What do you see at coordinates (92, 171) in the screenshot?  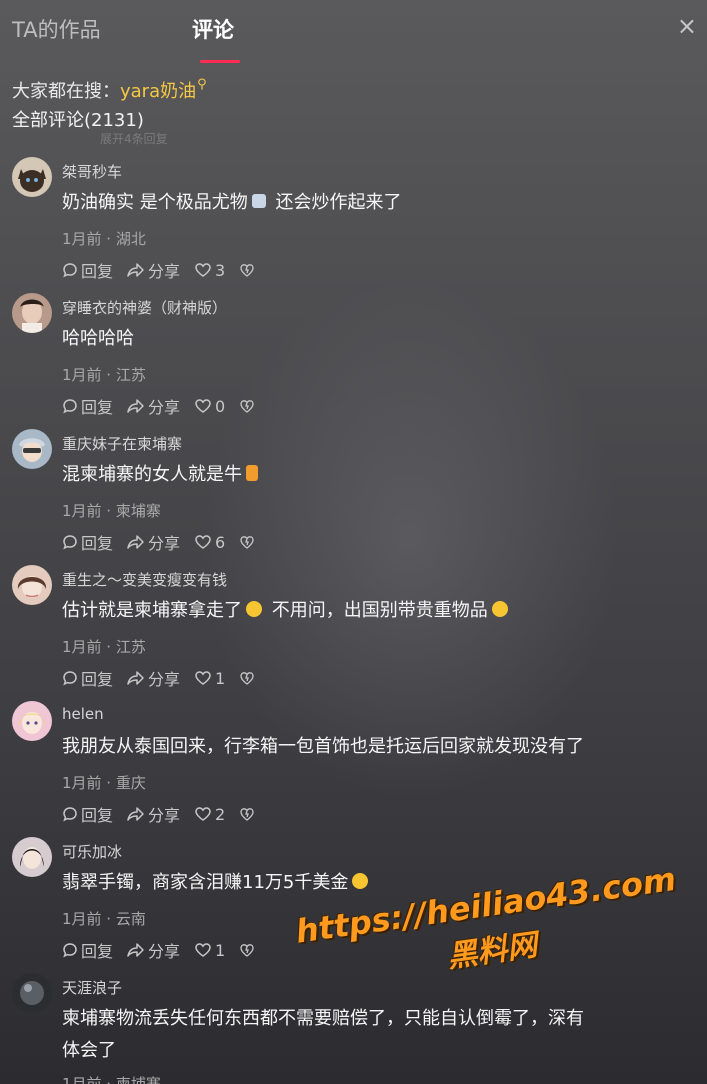 I see `comment-username: 桀哥秒车` at bounding box center [92, 171].